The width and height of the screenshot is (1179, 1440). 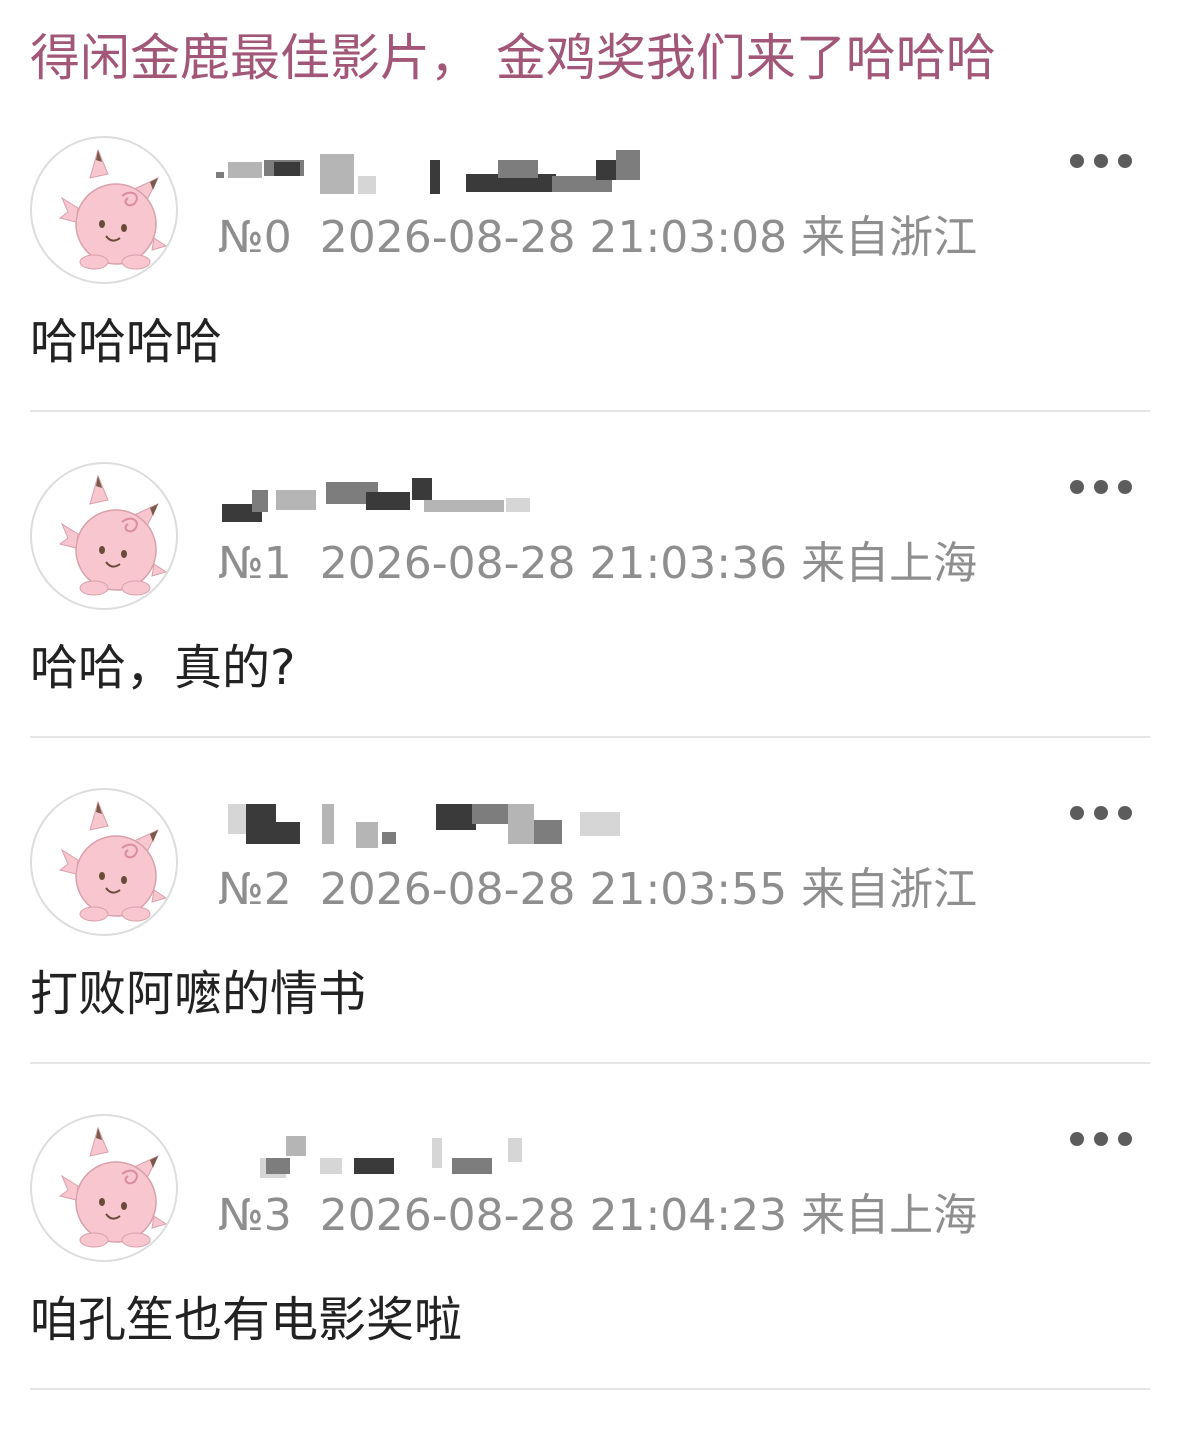 I want to click on comment-meta: №1 2026-08-28 21:03:36 来自上海, so click(x=597, y=564).